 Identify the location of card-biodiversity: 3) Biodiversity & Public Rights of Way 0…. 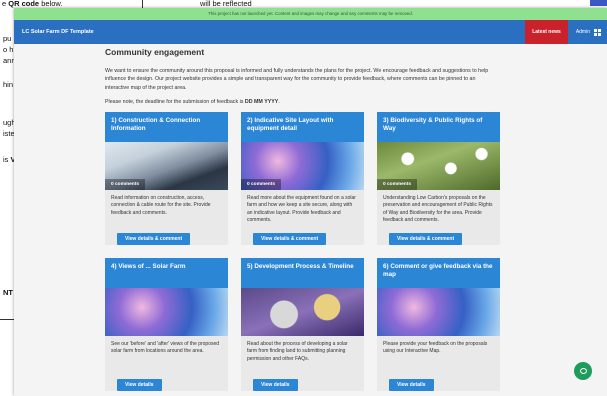
(438, 178).